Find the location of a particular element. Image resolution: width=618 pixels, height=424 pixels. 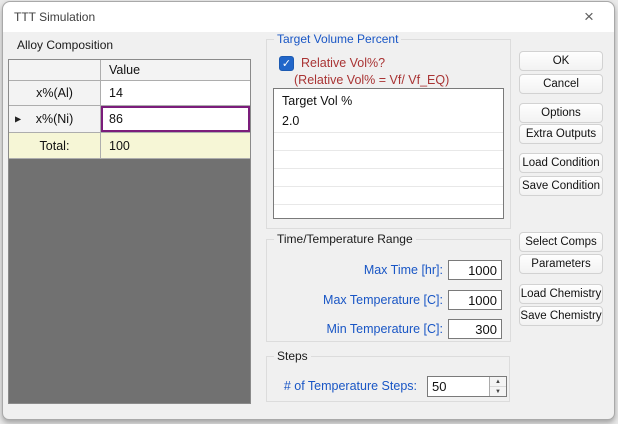

total-row-label: Total: is located at coordinates (55, 146).